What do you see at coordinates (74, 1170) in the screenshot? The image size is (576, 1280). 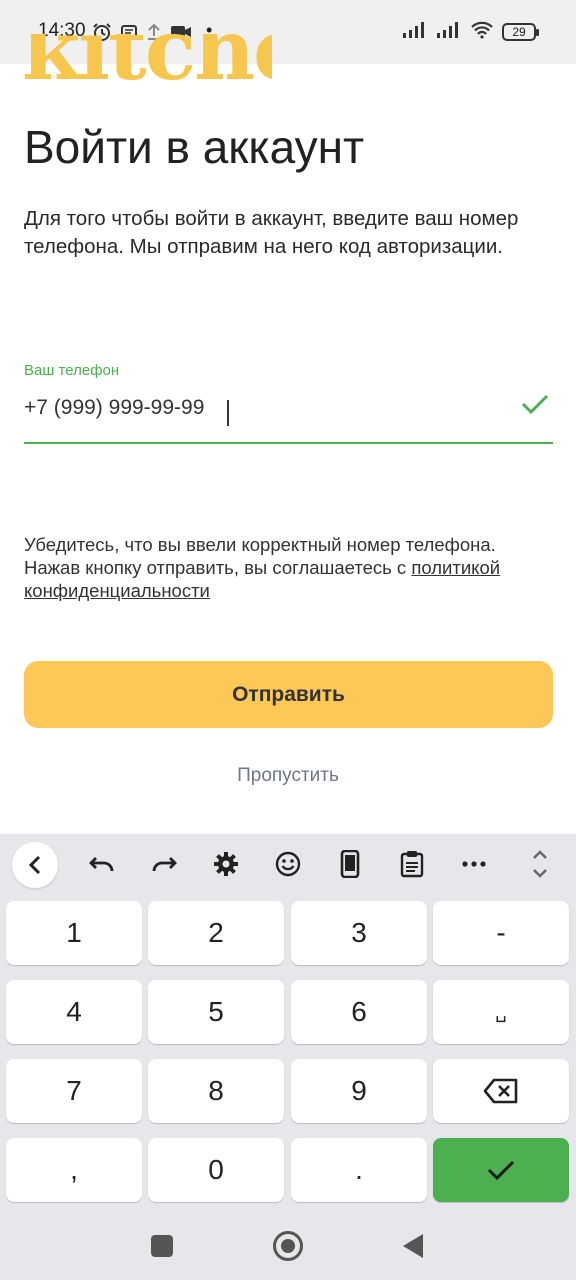 I see `key-comma: ,` at bounding box center [74, 1170].